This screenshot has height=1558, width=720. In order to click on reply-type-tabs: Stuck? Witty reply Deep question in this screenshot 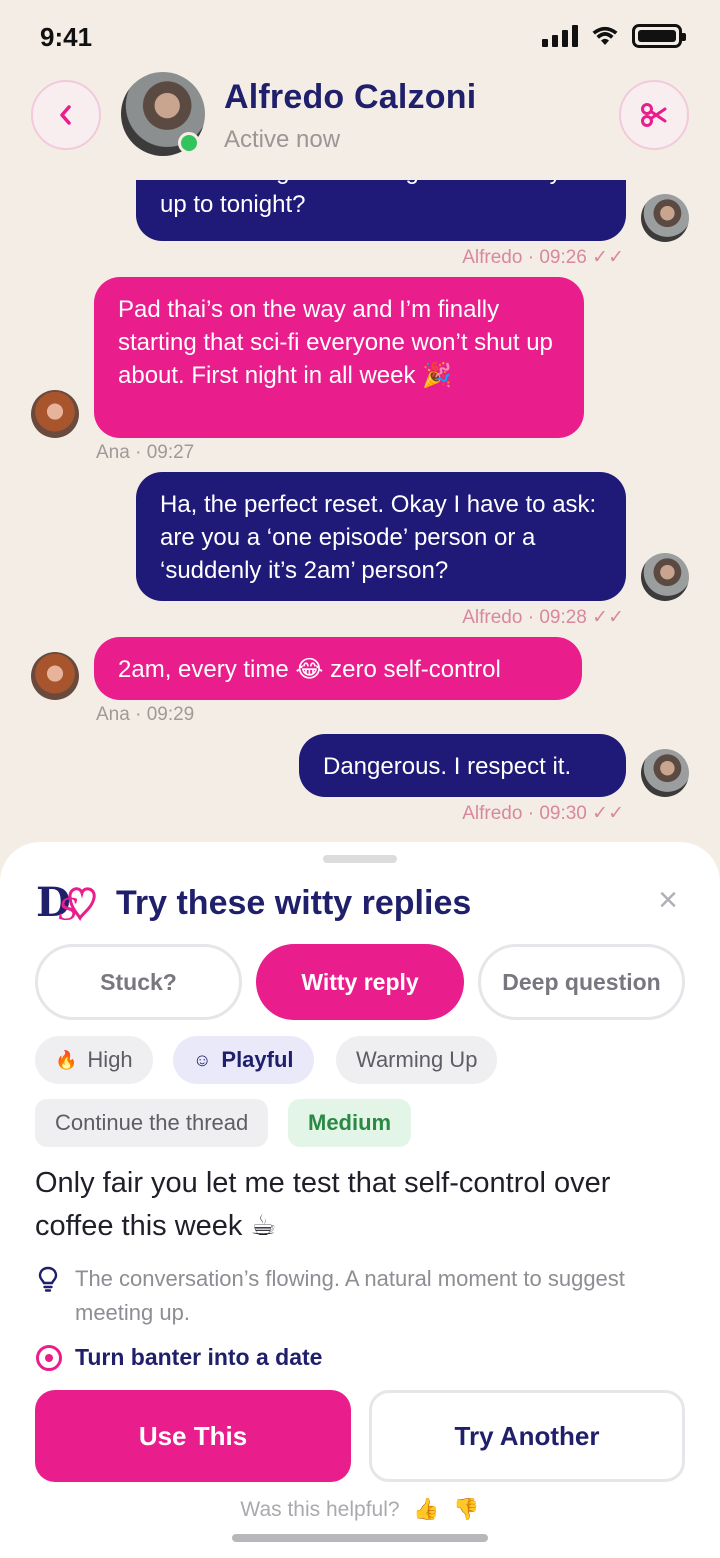, I will do `click(360, 982)`.